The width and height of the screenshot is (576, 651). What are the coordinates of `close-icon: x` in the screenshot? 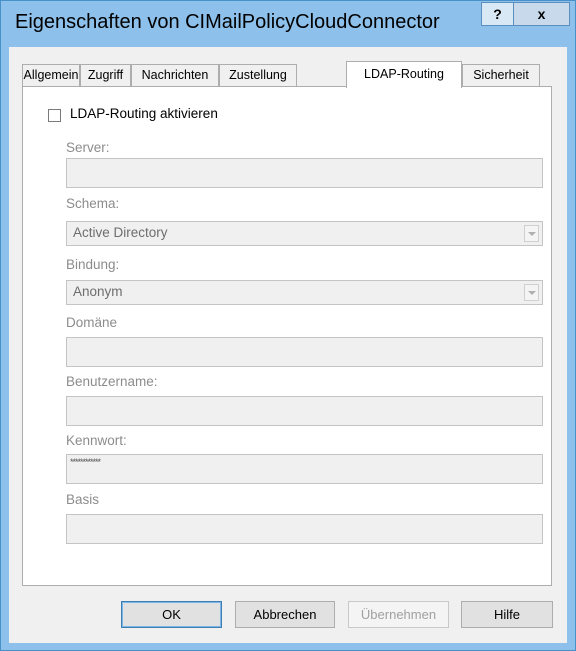 It's located at (542, 14).